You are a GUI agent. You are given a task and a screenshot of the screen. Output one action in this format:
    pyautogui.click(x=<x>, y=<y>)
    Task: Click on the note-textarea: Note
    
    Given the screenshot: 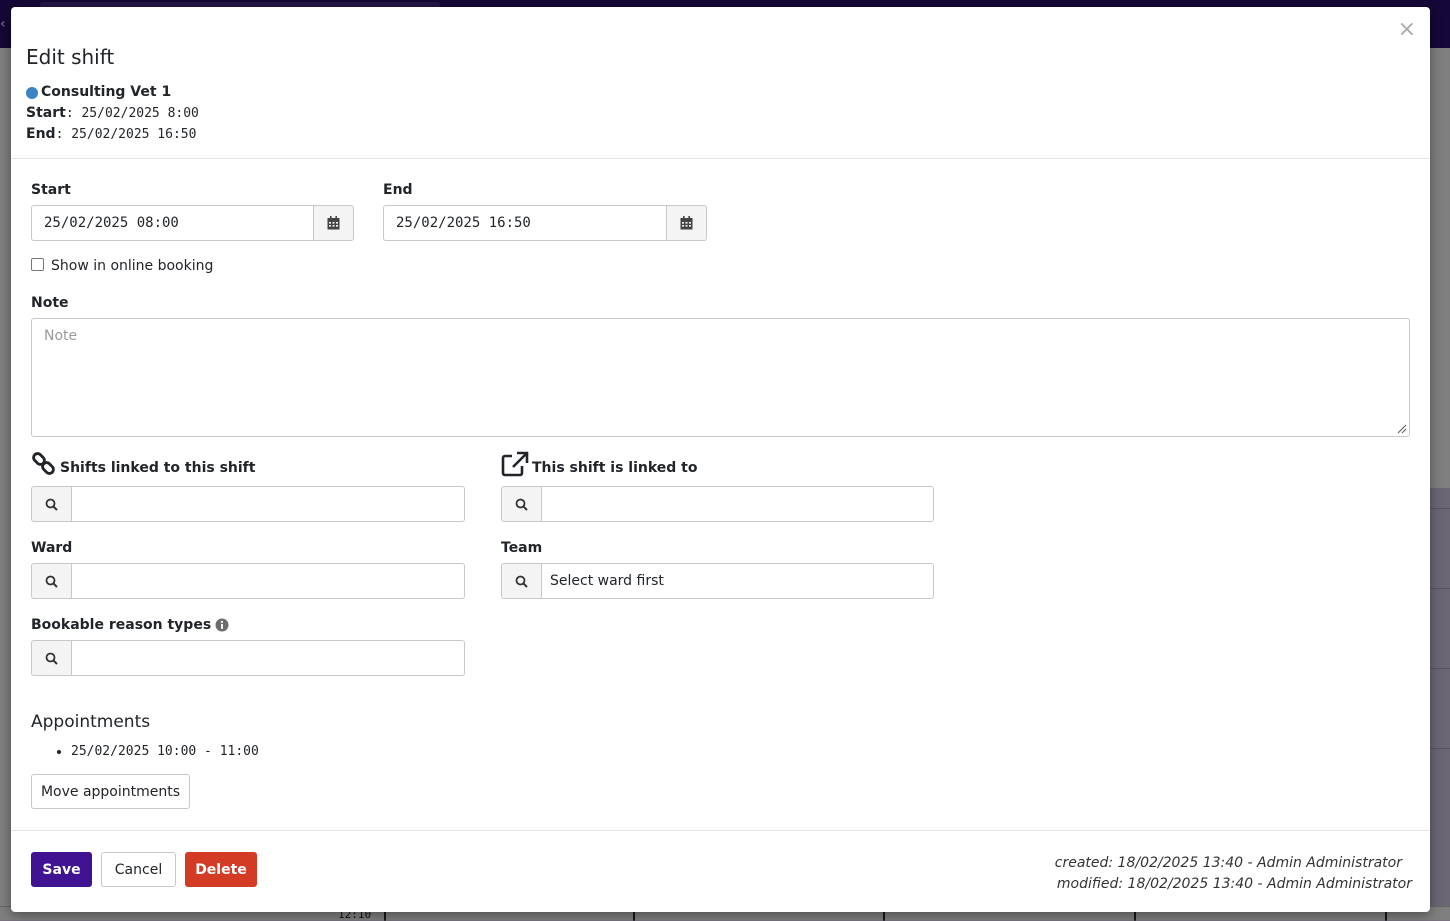 What is the action you would take?
    pyautogui.click(x=720, y=377)
    